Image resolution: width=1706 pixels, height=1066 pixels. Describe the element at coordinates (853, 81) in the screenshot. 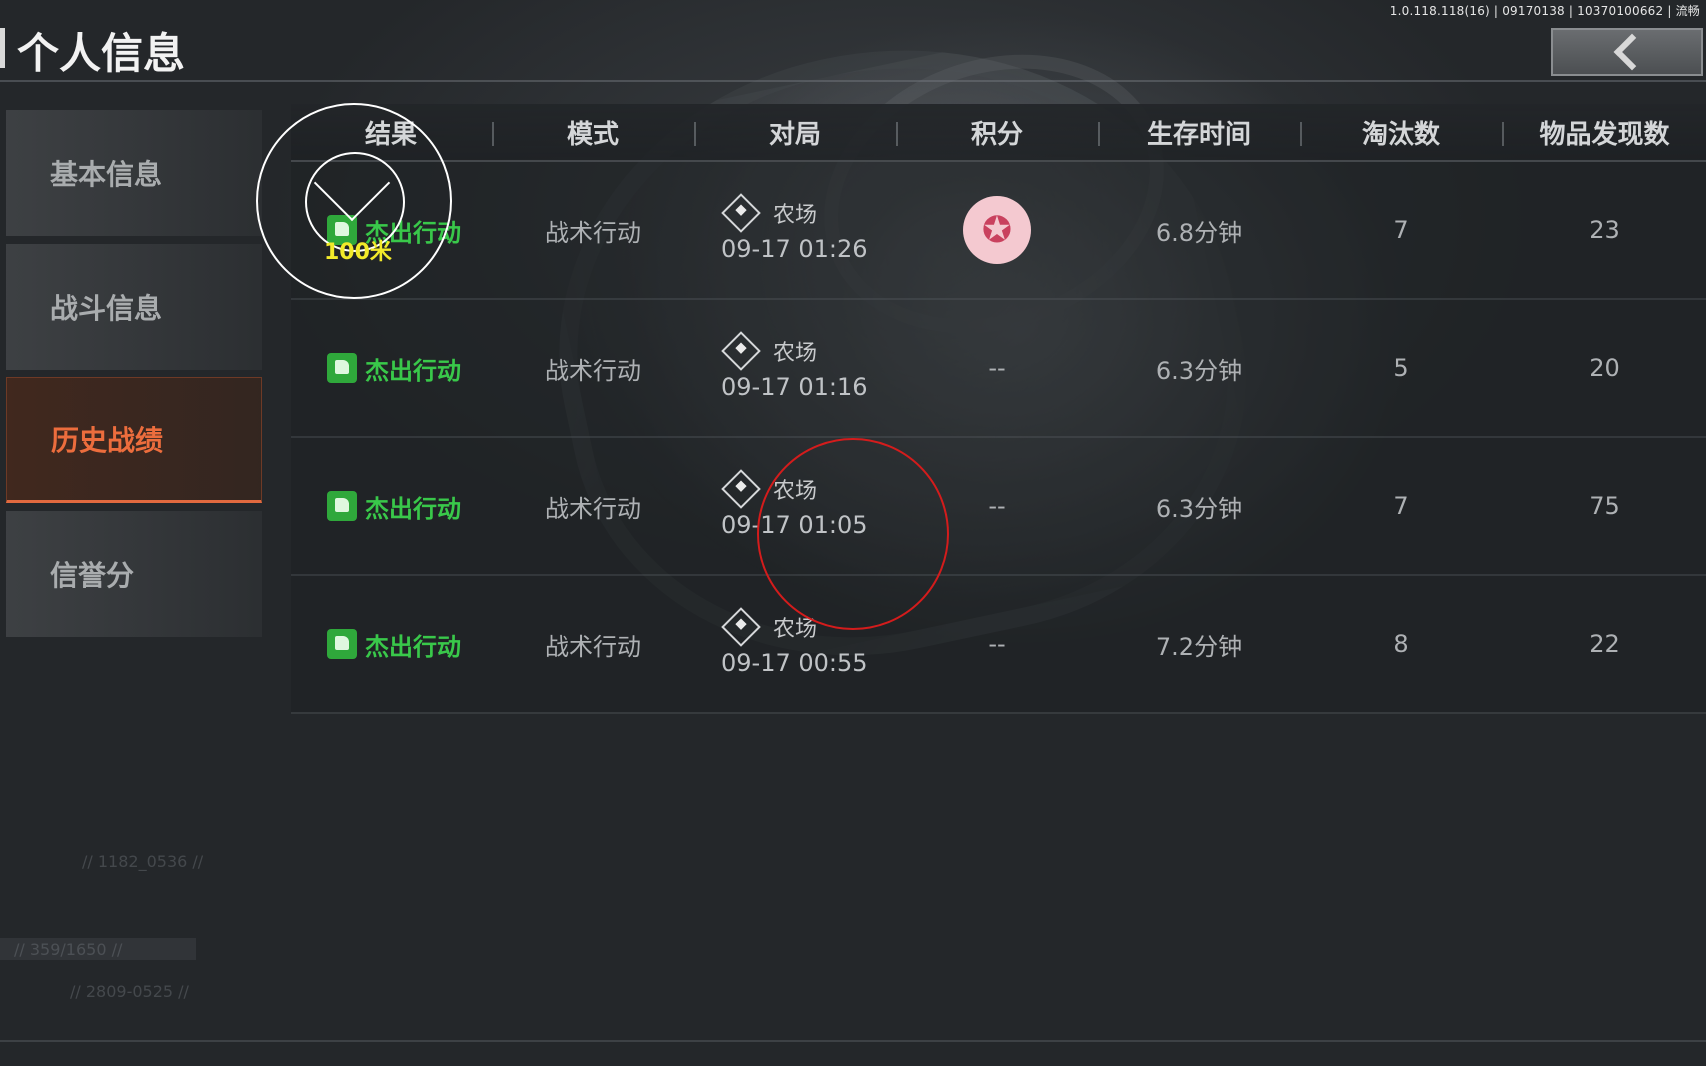

I see `header-divider` at that location.